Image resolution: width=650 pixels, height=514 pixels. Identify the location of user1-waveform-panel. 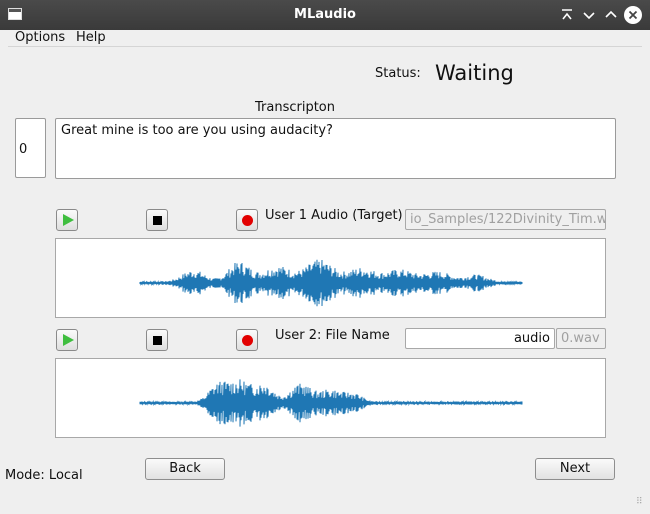
(330, 278).